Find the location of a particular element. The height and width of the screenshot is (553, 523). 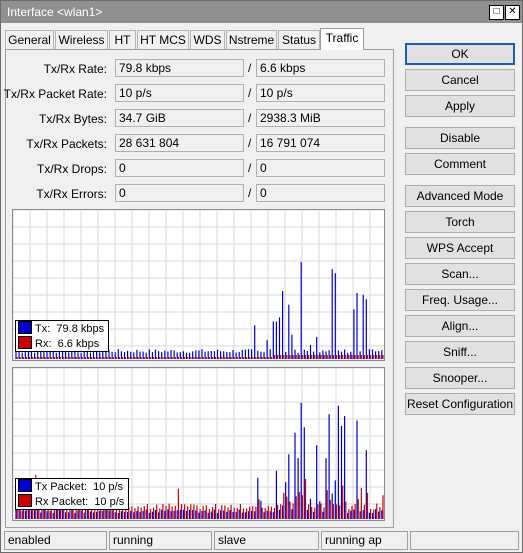

rx-drops-field: 0 is located at coordinates (320, 168).